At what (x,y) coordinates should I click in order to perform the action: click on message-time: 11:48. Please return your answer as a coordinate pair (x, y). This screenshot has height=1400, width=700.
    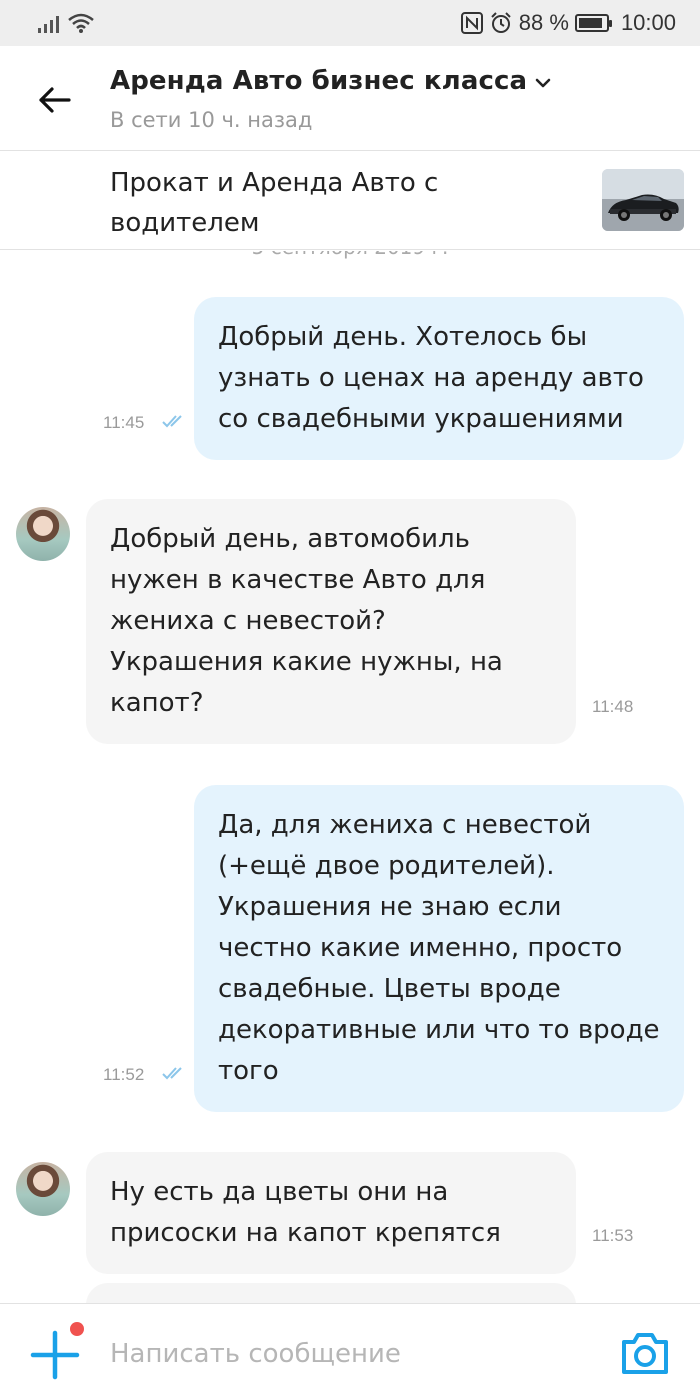
    Looking at the image, I should click on (613, 706).